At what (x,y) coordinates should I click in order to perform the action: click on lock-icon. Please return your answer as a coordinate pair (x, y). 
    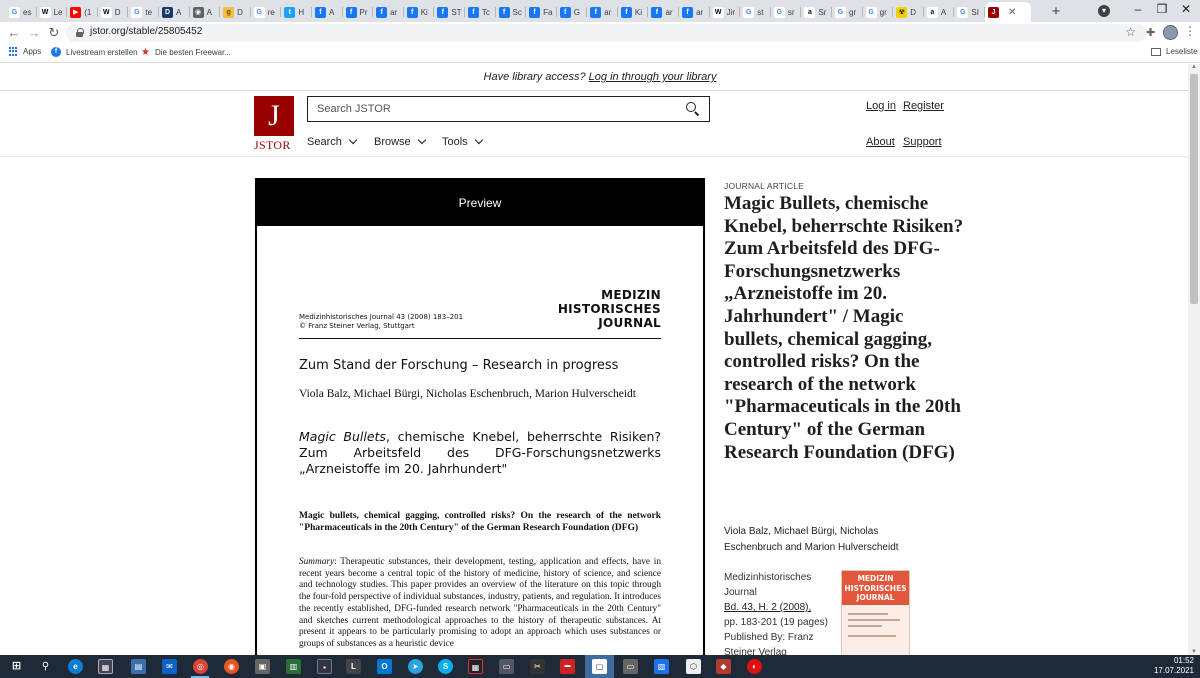
    Looking at the image, I should click on (80, 32).